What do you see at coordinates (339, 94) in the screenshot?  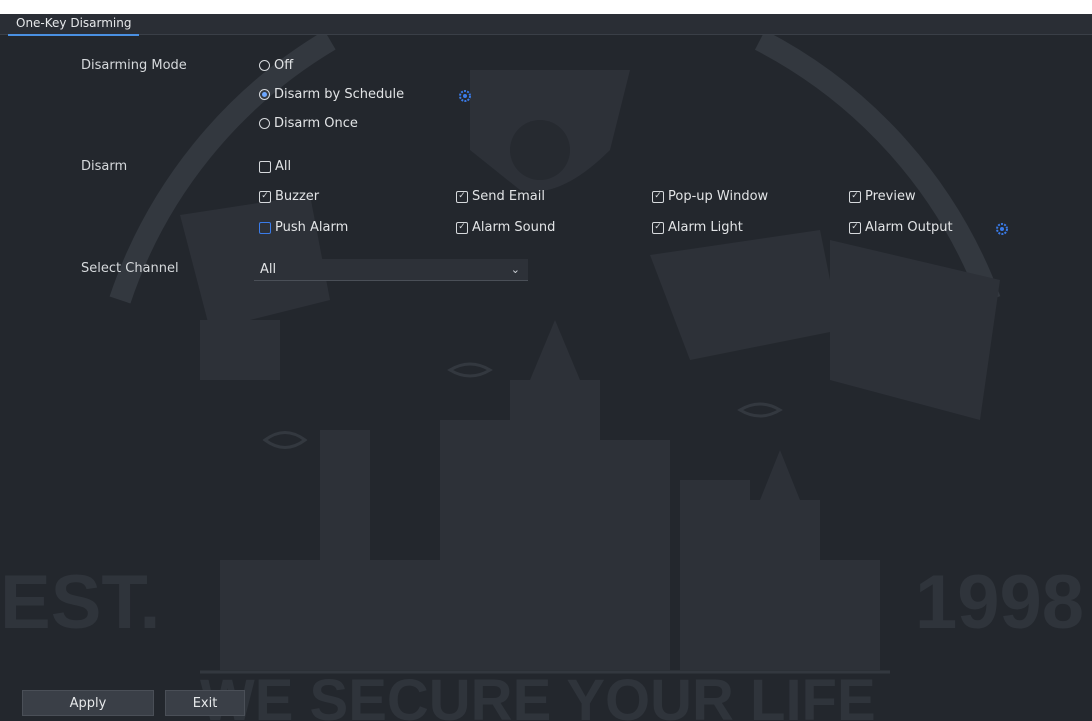 I see `radio-disarm-by-schedule-label: Disarm by Schedule` at bounding box center [339, 94].